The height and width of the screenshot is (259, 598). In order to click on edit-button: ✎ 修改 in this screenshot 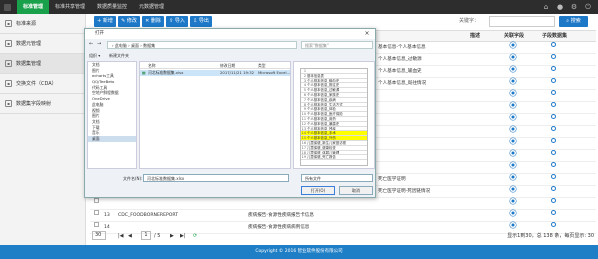, I will do `click(129, 21)`.